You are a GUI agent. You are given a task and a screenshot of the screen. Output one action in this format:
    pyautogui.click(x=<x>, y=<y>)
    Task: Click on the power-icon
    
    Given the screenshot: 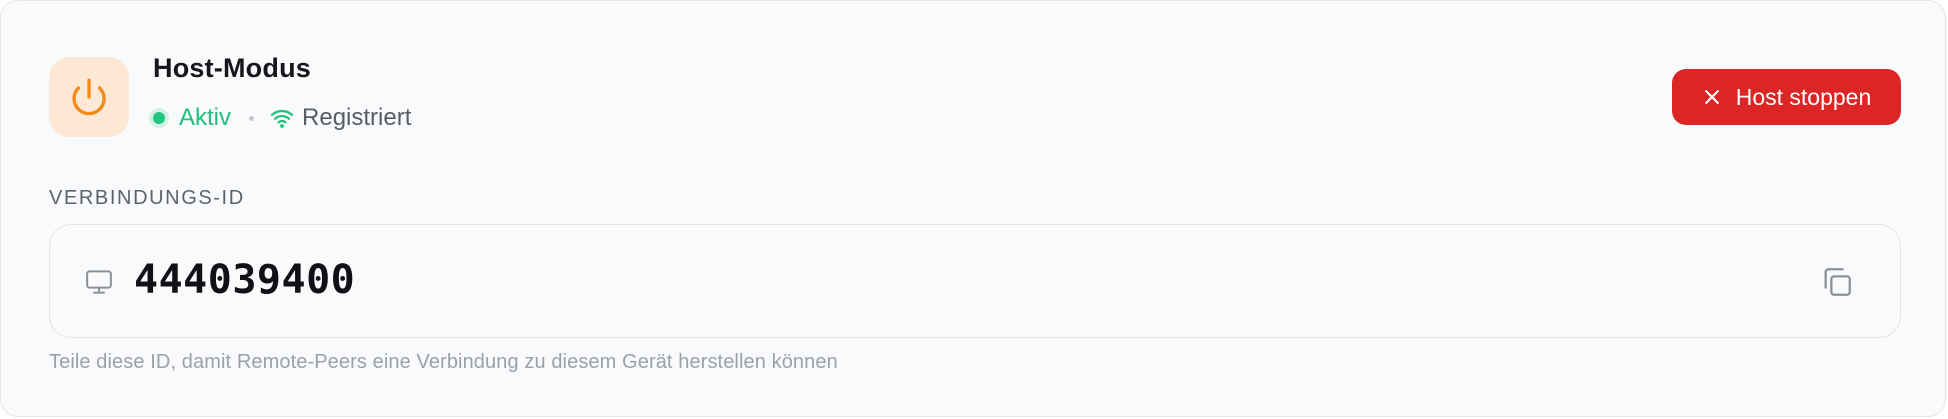 What is the action you would take?
    pyautogui.click(x=89, y=97)
    